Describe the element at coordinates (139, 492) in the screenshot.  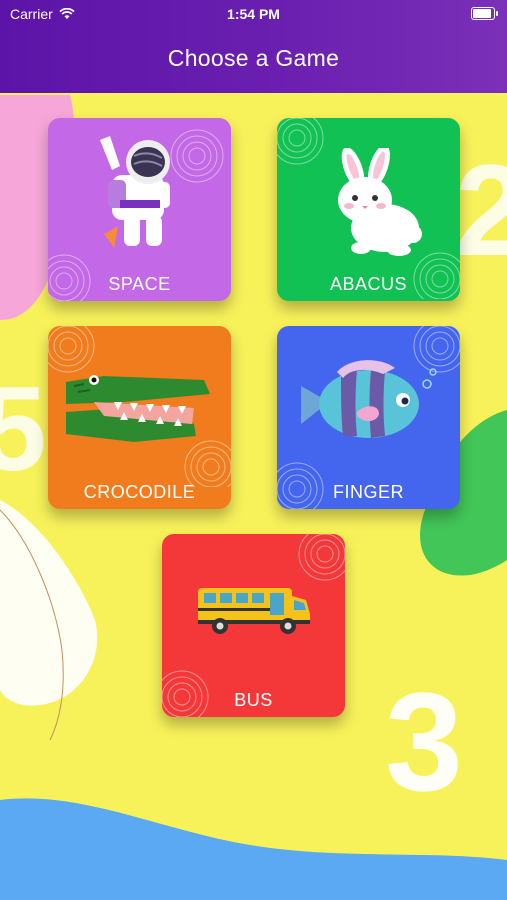
I see `game-label-crocodile: CROCODILE` at that location.